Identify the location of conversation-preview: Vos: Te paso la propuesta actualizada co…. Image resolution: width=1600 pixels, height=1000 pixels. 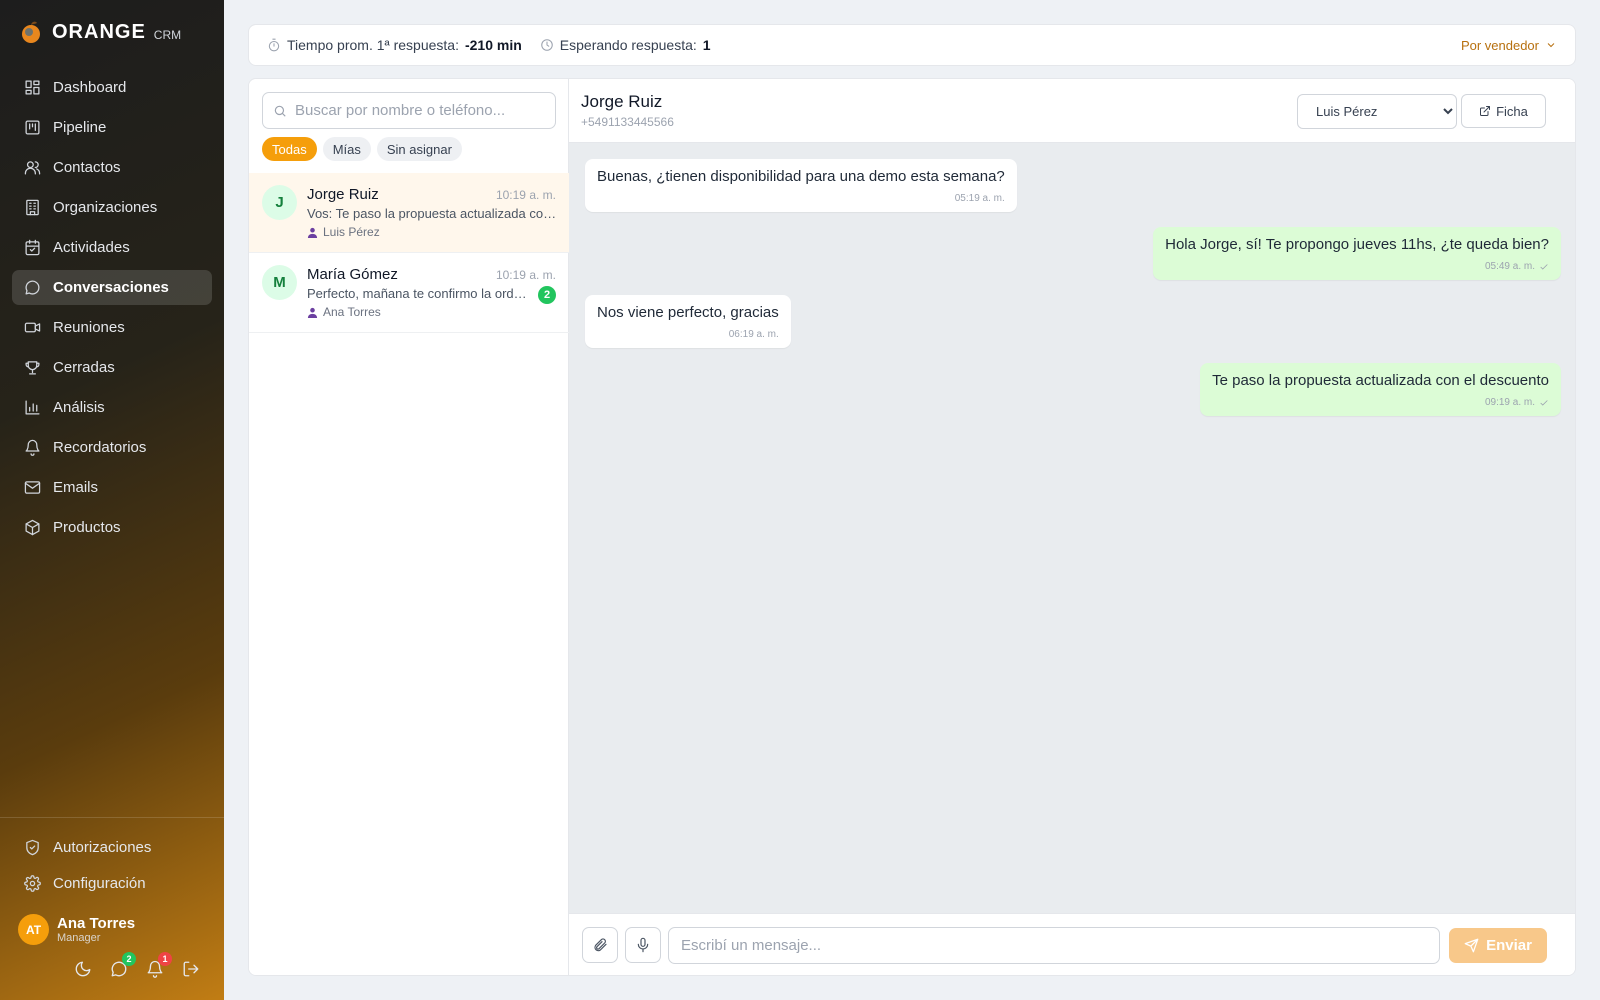
(432, 213).